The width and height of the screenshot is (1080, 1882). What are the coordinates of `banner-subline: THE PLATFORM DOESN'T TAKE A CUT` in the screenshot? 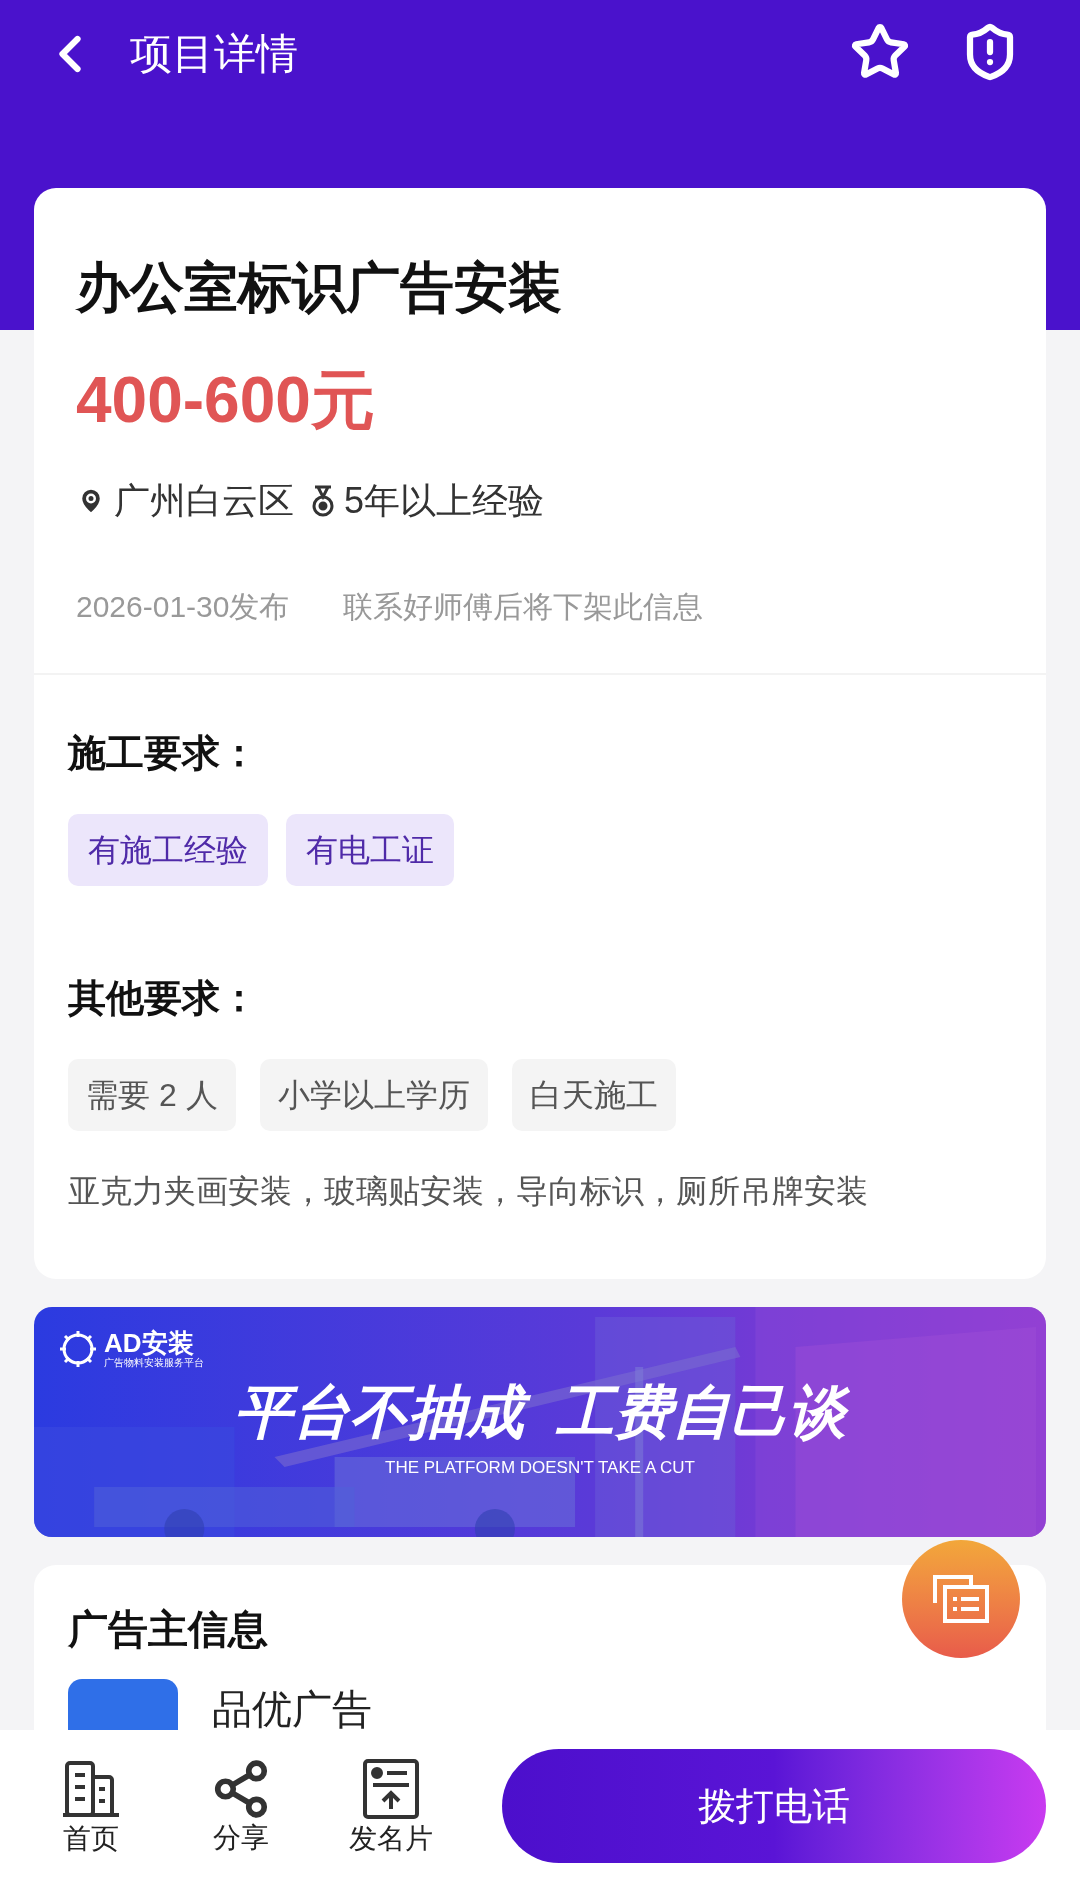 It's located at (540, 1467).